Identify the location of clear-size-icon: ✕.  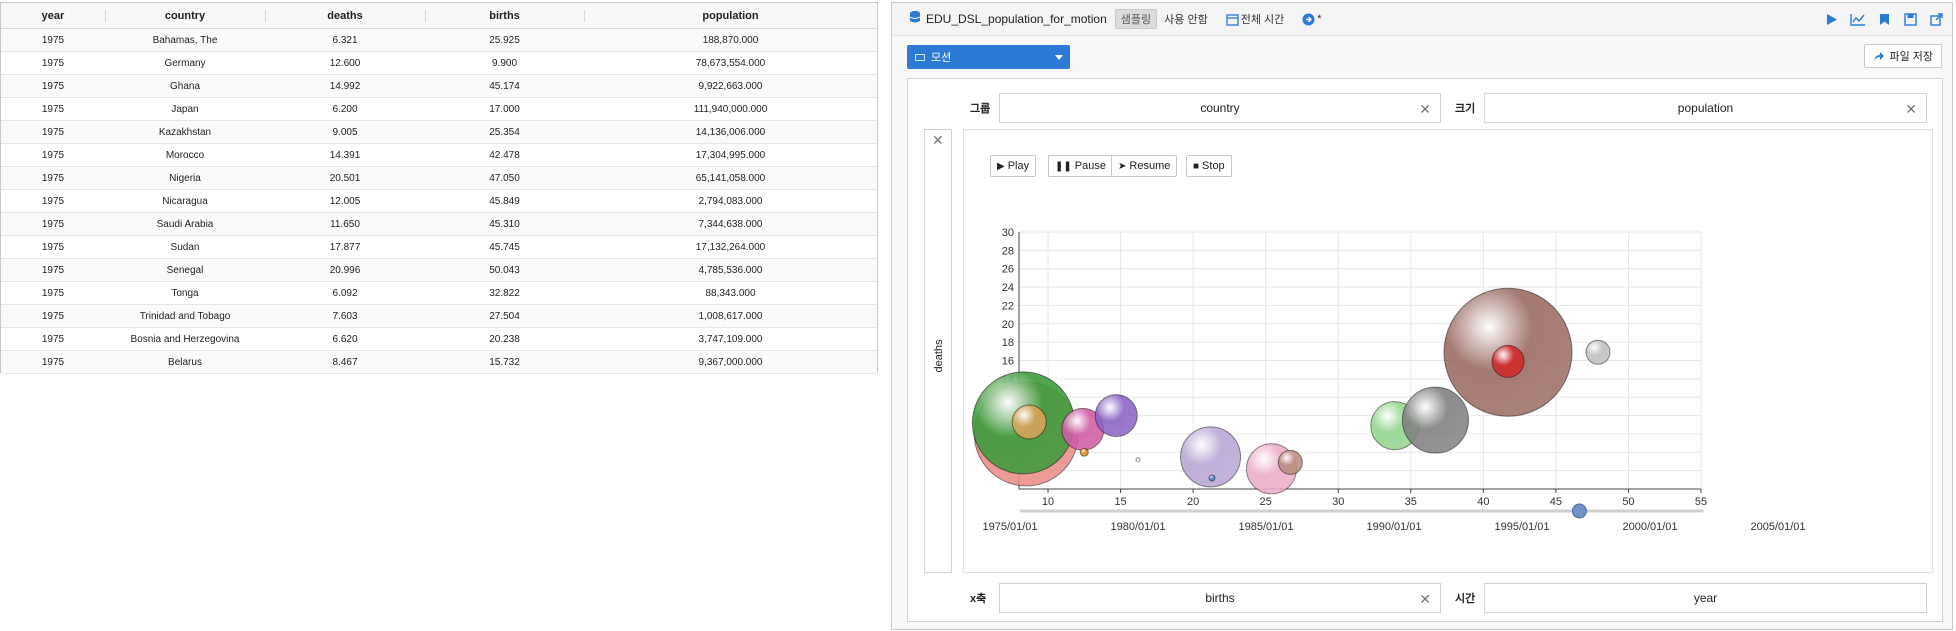
(1911, 109).